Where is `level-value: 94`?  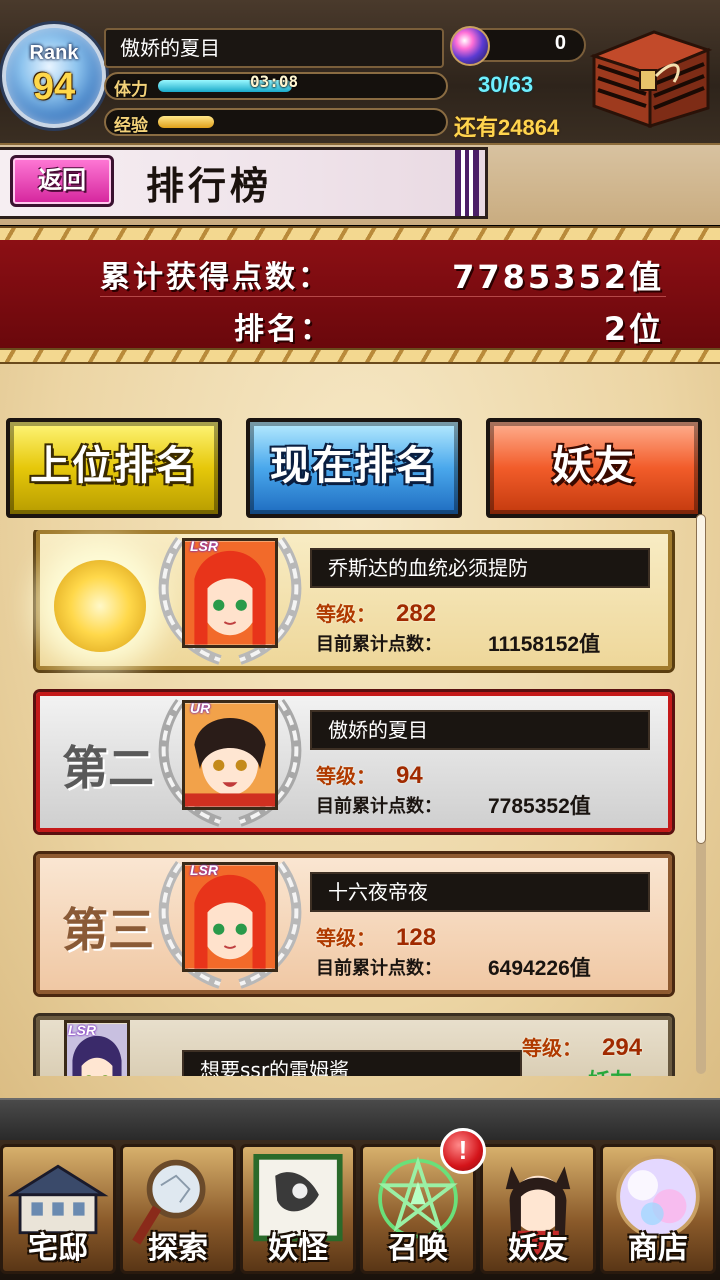
level-value: 94 is located at coordinates (409, 775).